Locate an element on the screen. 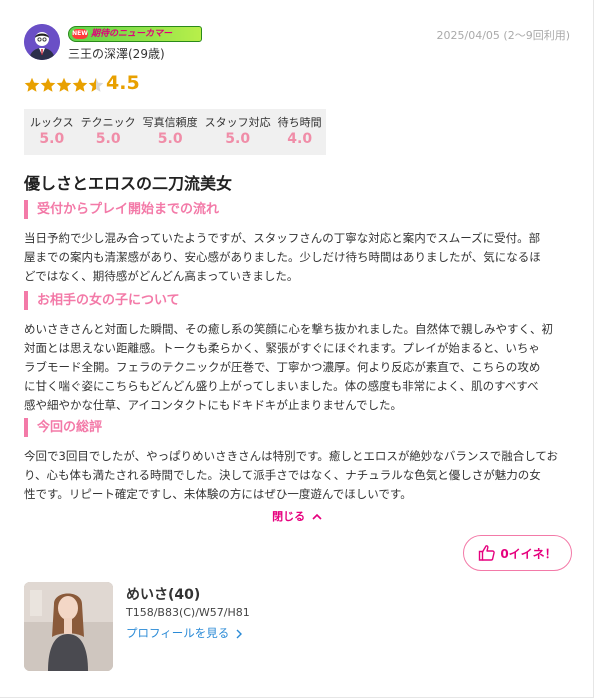 The height and width of the screenshot is (698, 594). section-heading-reception: 受付からプレイ開始までの流れ is located at coordinates (304, 209).